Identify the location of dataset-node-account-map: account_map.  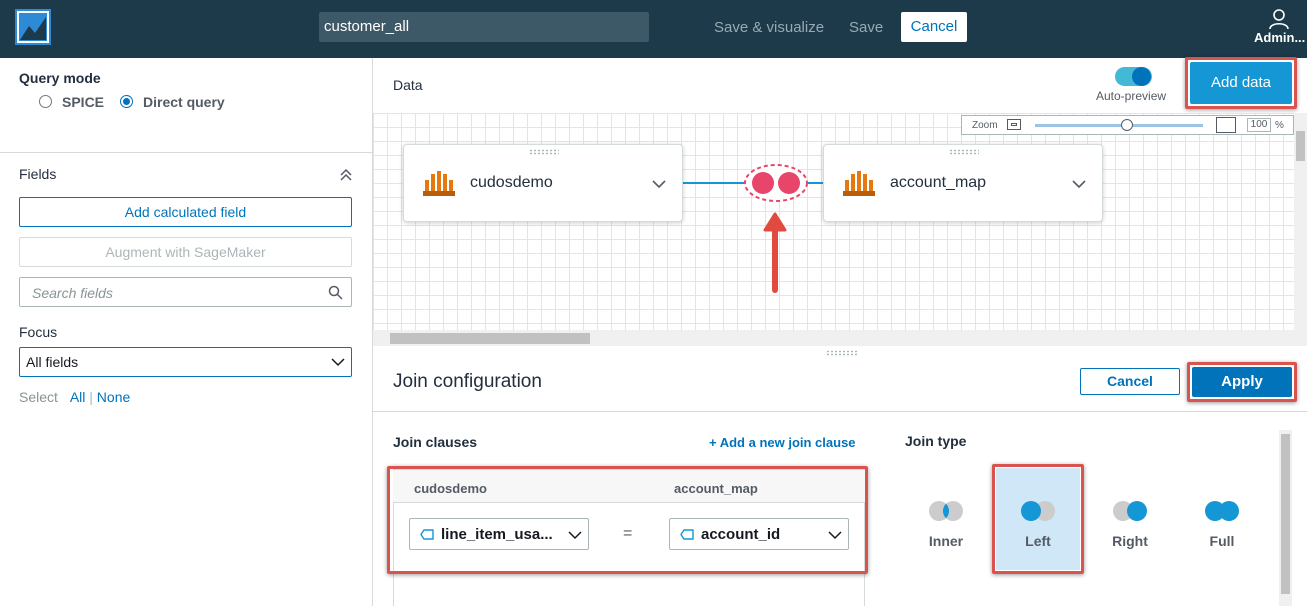
(963, 183).